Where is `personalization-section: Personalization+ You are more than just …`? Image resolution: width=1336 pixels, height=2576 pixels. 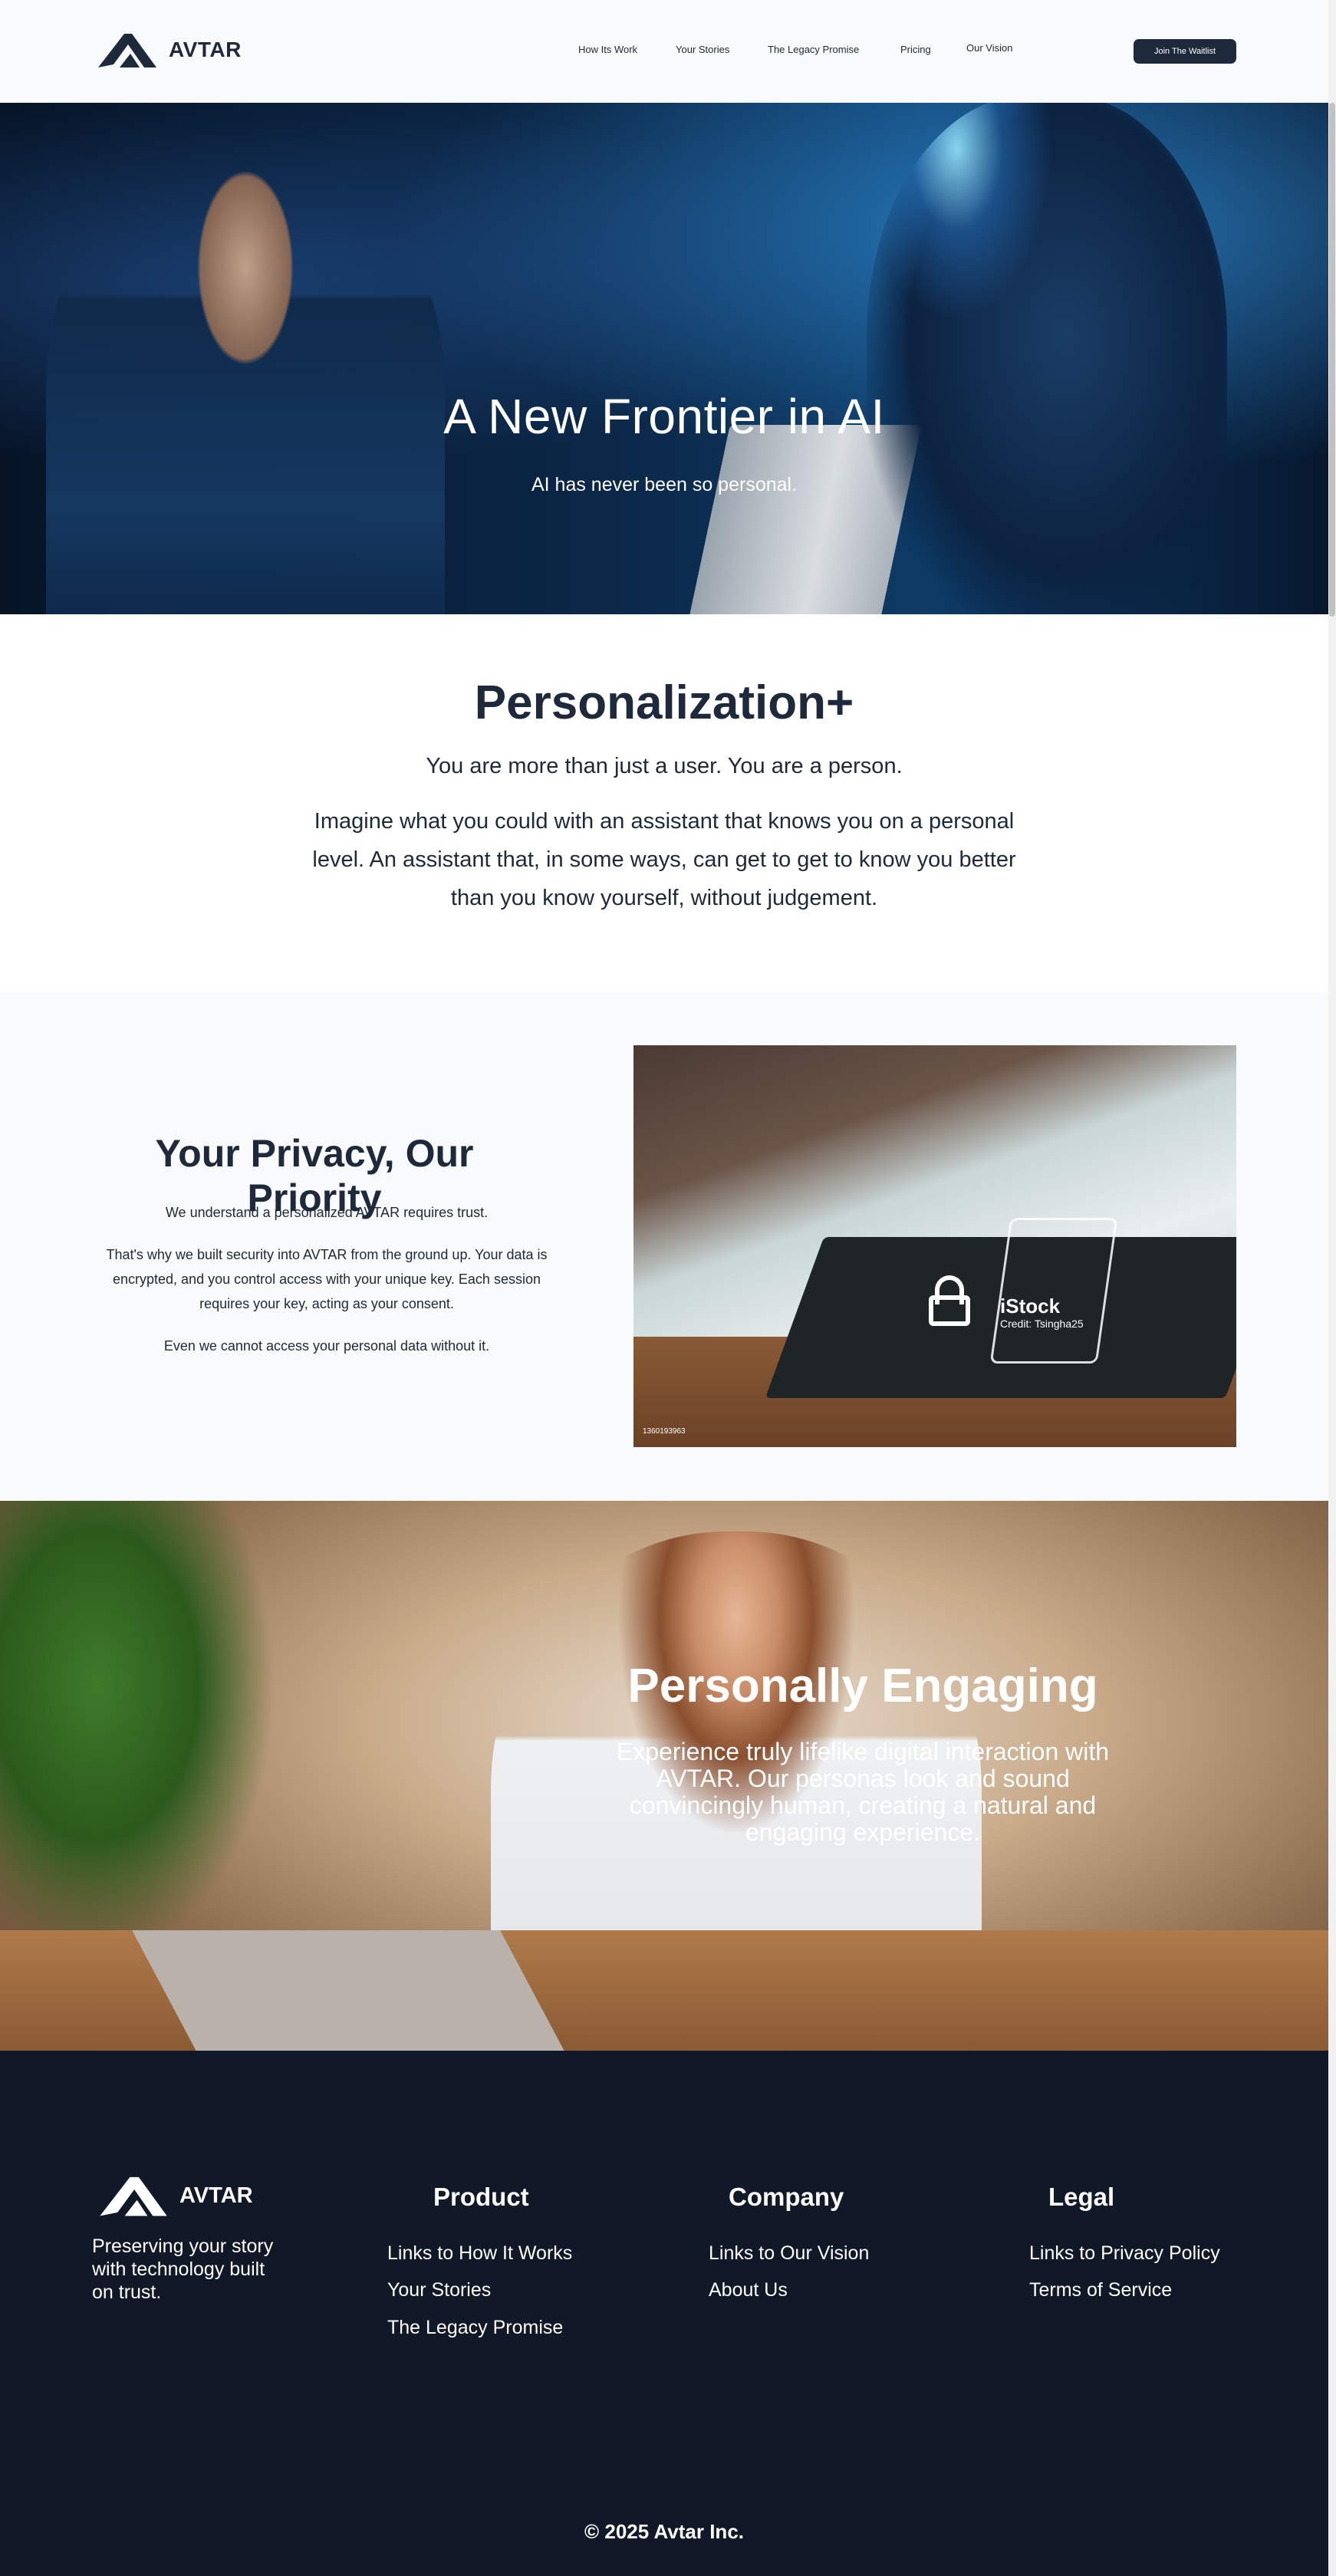
personalization-section: Personalization+ You are more than just … is located at coordinates (664, 803).